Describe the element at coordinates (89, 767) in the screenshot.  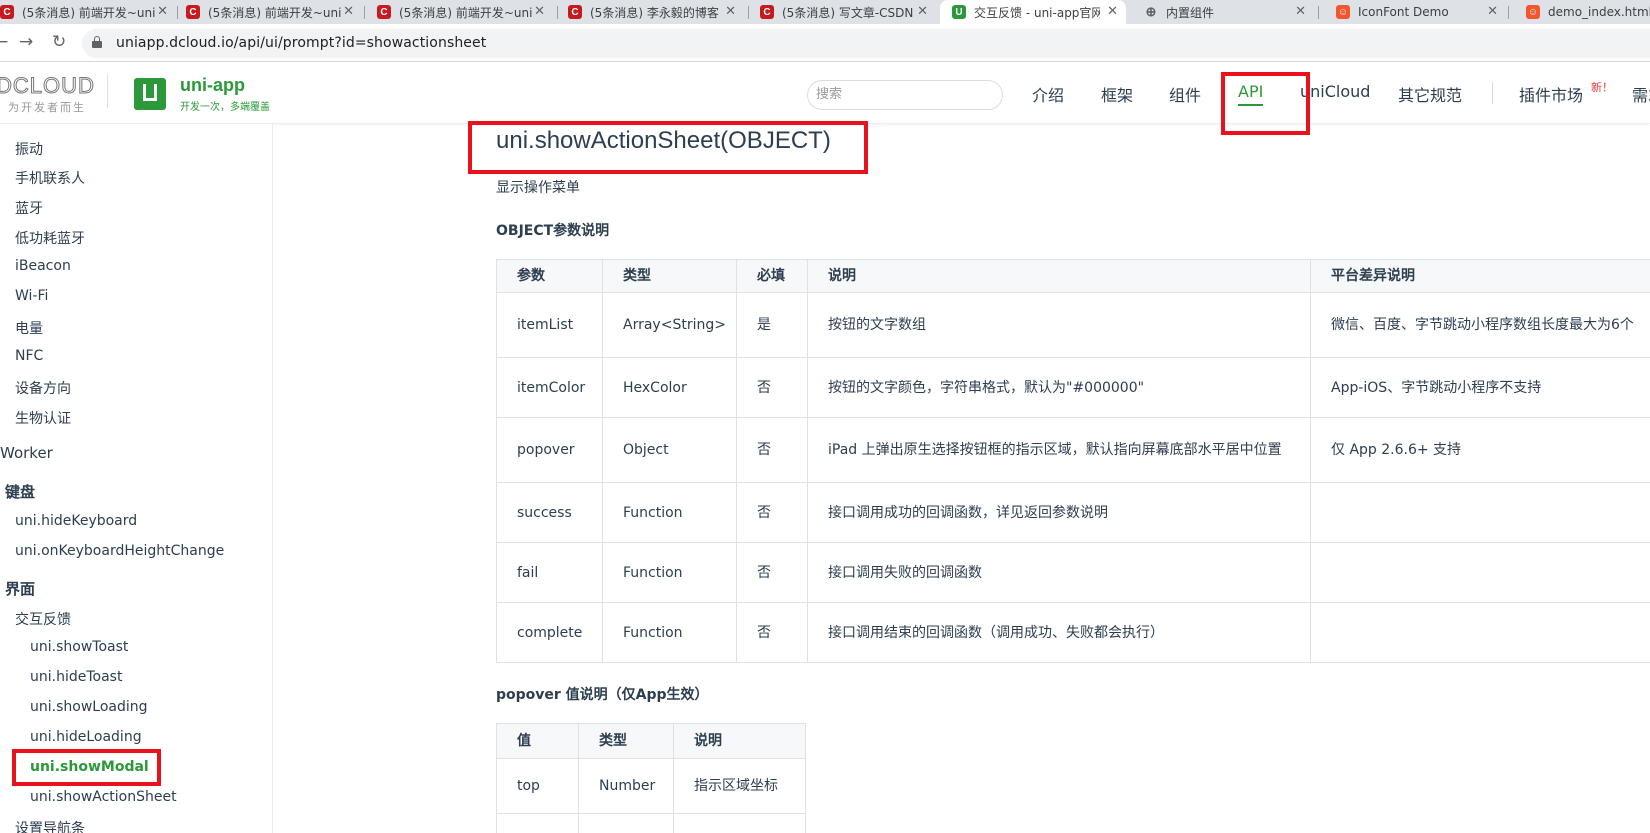
I see `sidebar-subitem-active: uni.showModal` at that location.